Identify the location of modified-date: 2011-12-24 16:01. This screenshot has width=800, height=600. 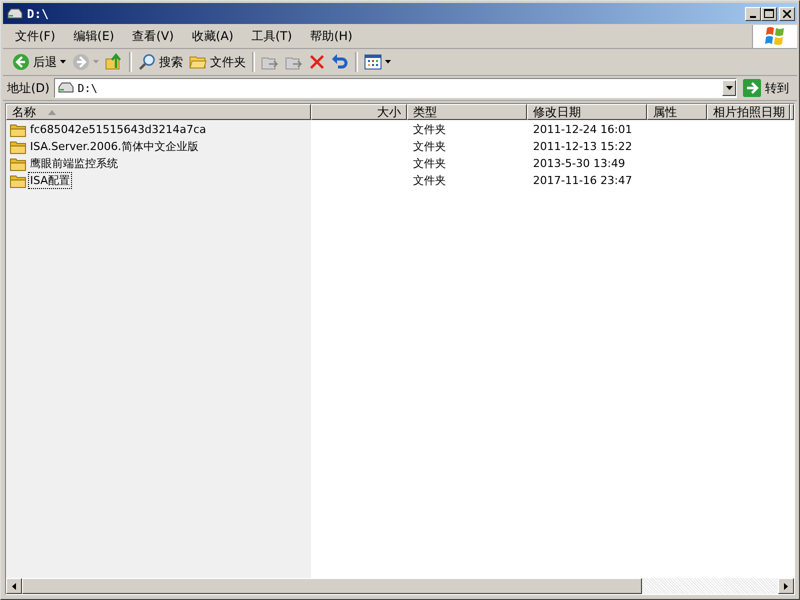
(582, 129).